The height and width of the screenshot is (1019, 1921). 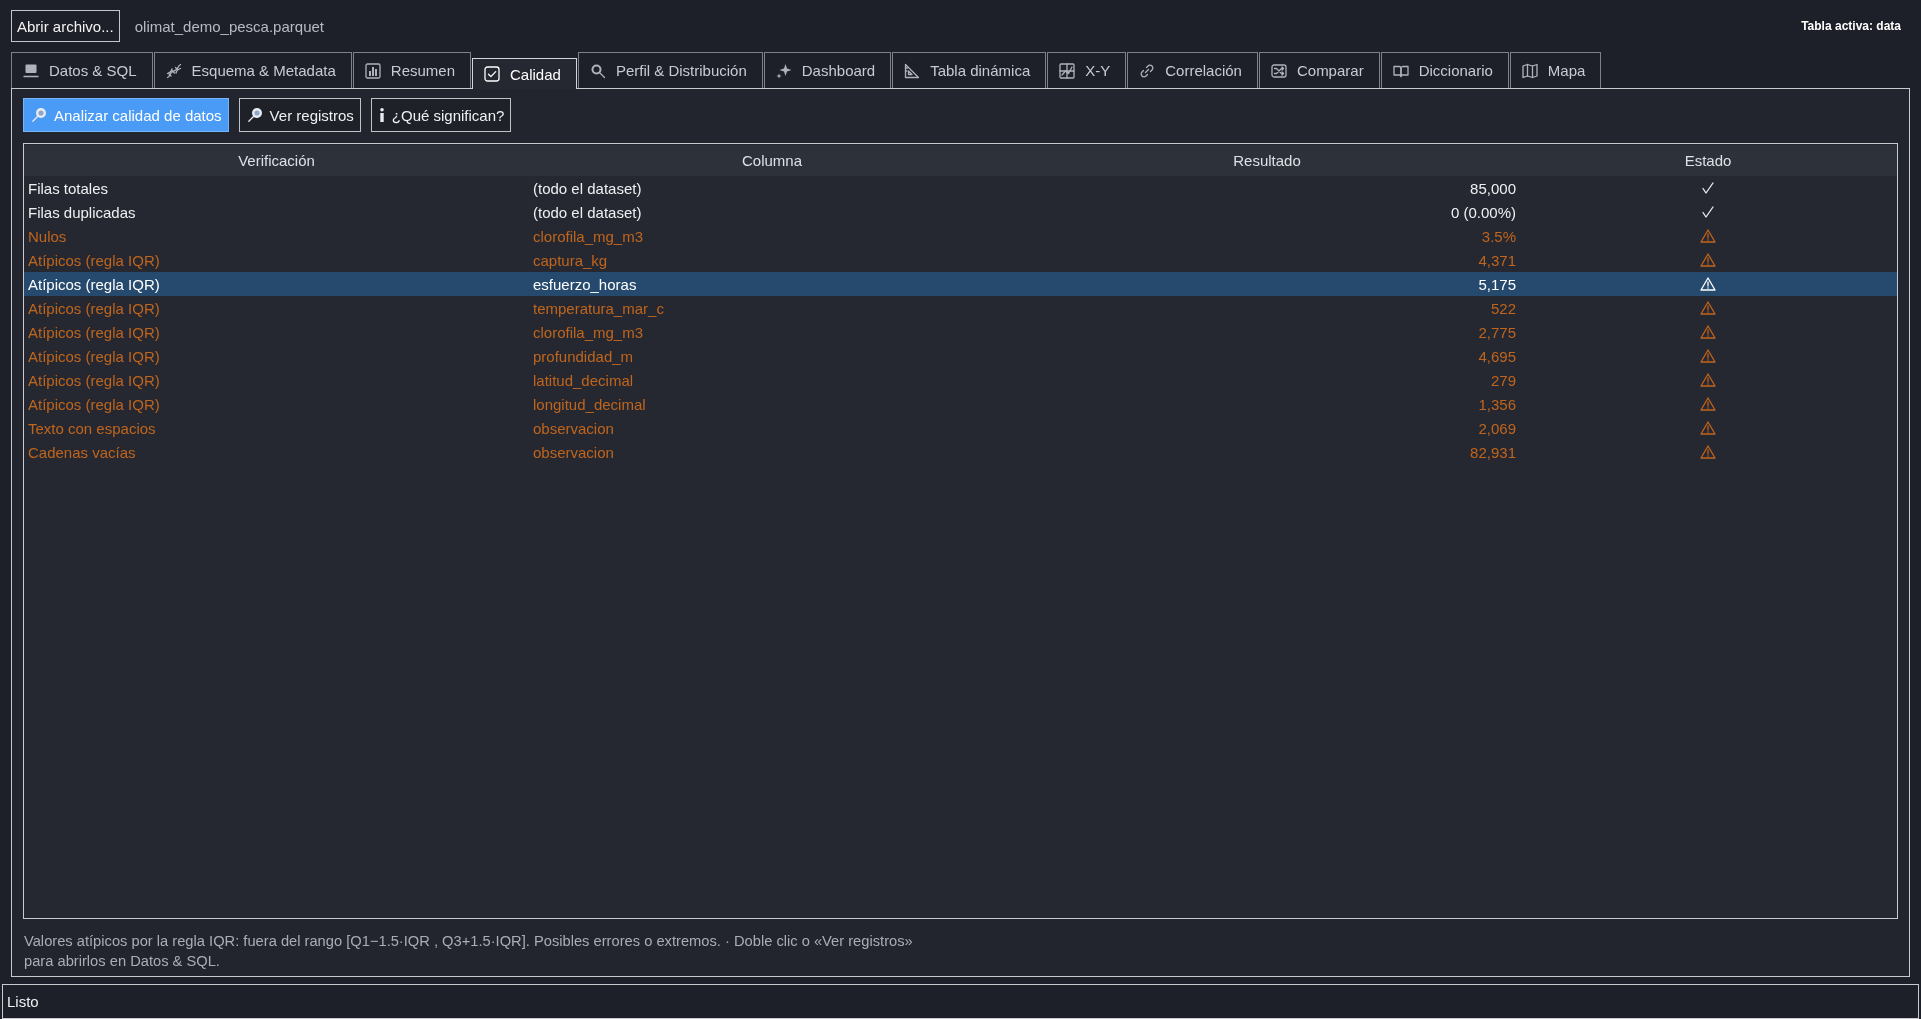 What do you see at coordinates (969, 70) in the screenshot?
I see `tab: Tabla dinámica` at bounding box center [969, 70].